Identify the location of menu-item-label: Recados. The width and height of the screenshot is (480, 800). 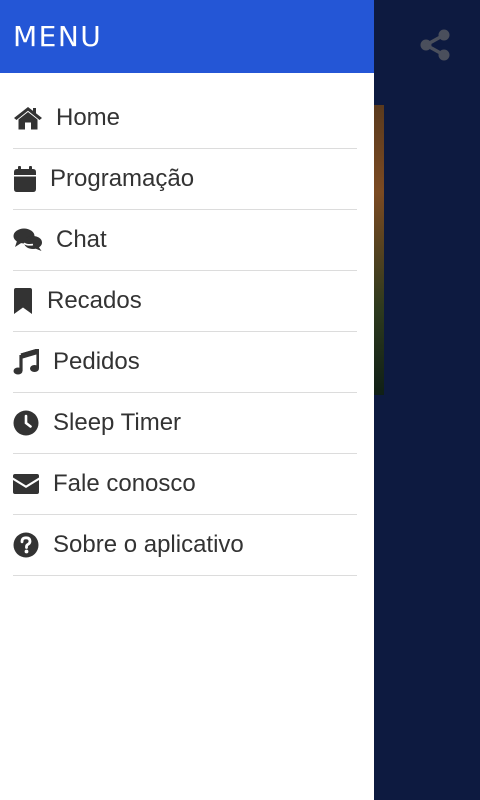
(94, 300).